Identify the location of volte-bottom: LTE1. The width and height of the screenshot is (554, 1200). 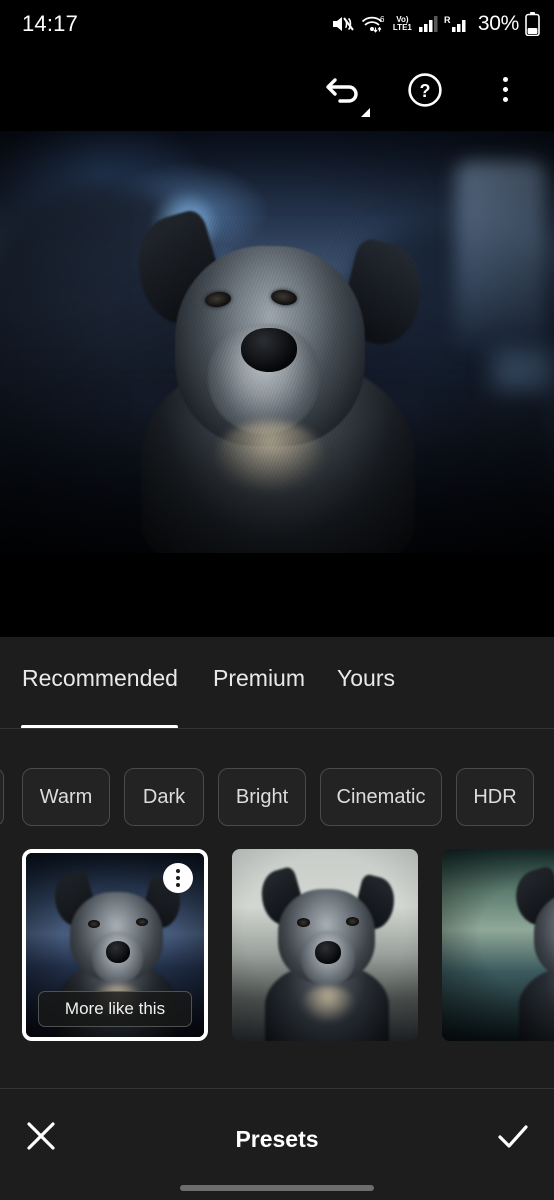
(402, 27).